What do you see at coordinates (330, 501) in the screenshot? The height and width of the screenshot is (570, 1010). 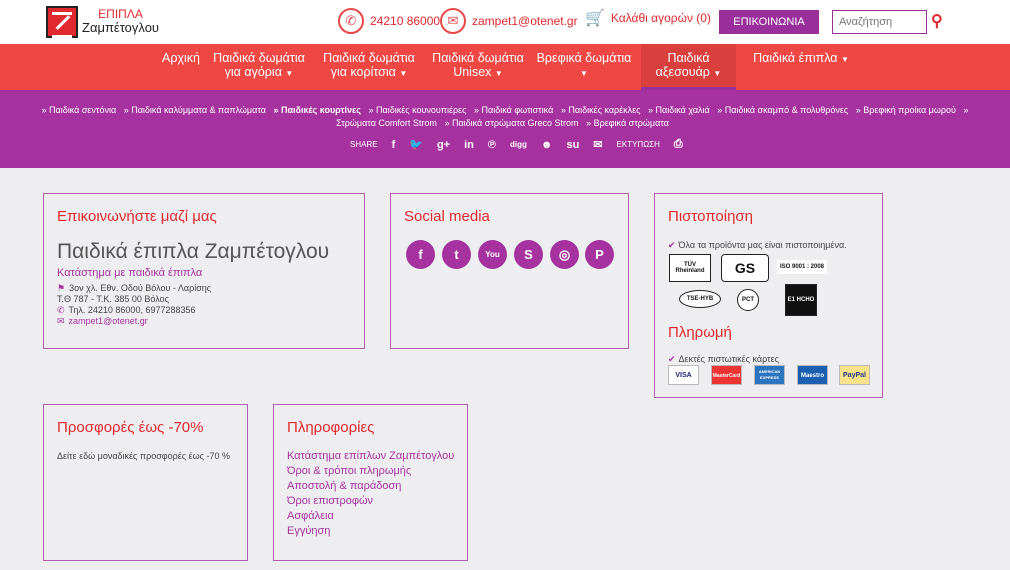 I see `info-link: Όροι επιστροφών` at bounding box center [330, 501].